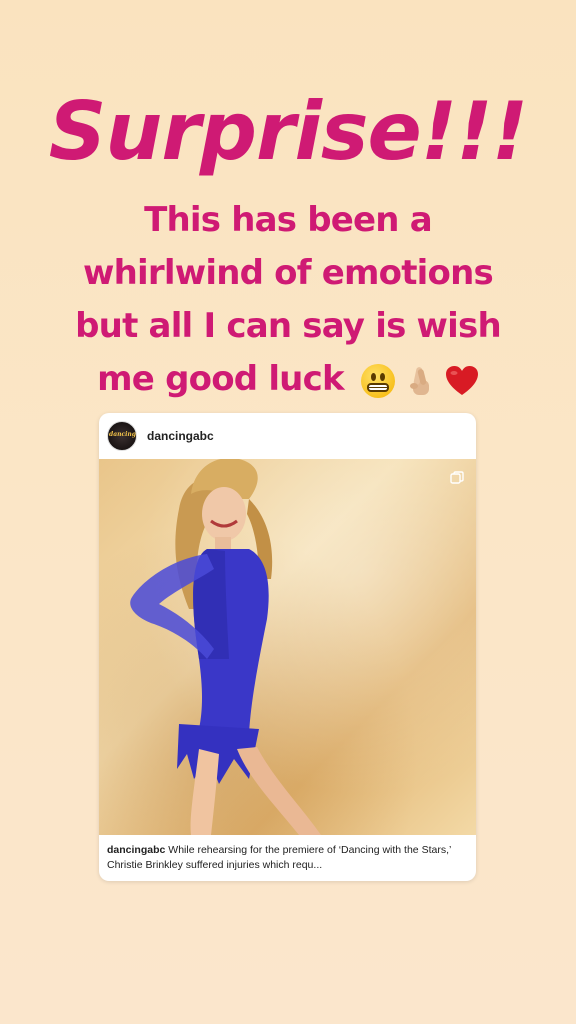 The height and width of the screenshot is (1024, 576). Describe the element at coordinates (225, 647) in the screenshot. I see `dancer-figure` at that location.